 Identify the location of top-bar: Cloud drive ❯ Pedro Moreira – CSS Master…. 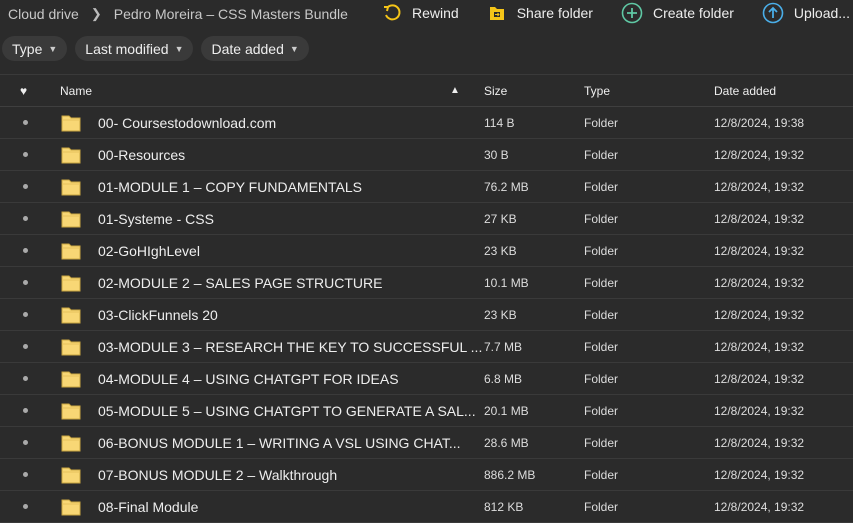
(426, 14).